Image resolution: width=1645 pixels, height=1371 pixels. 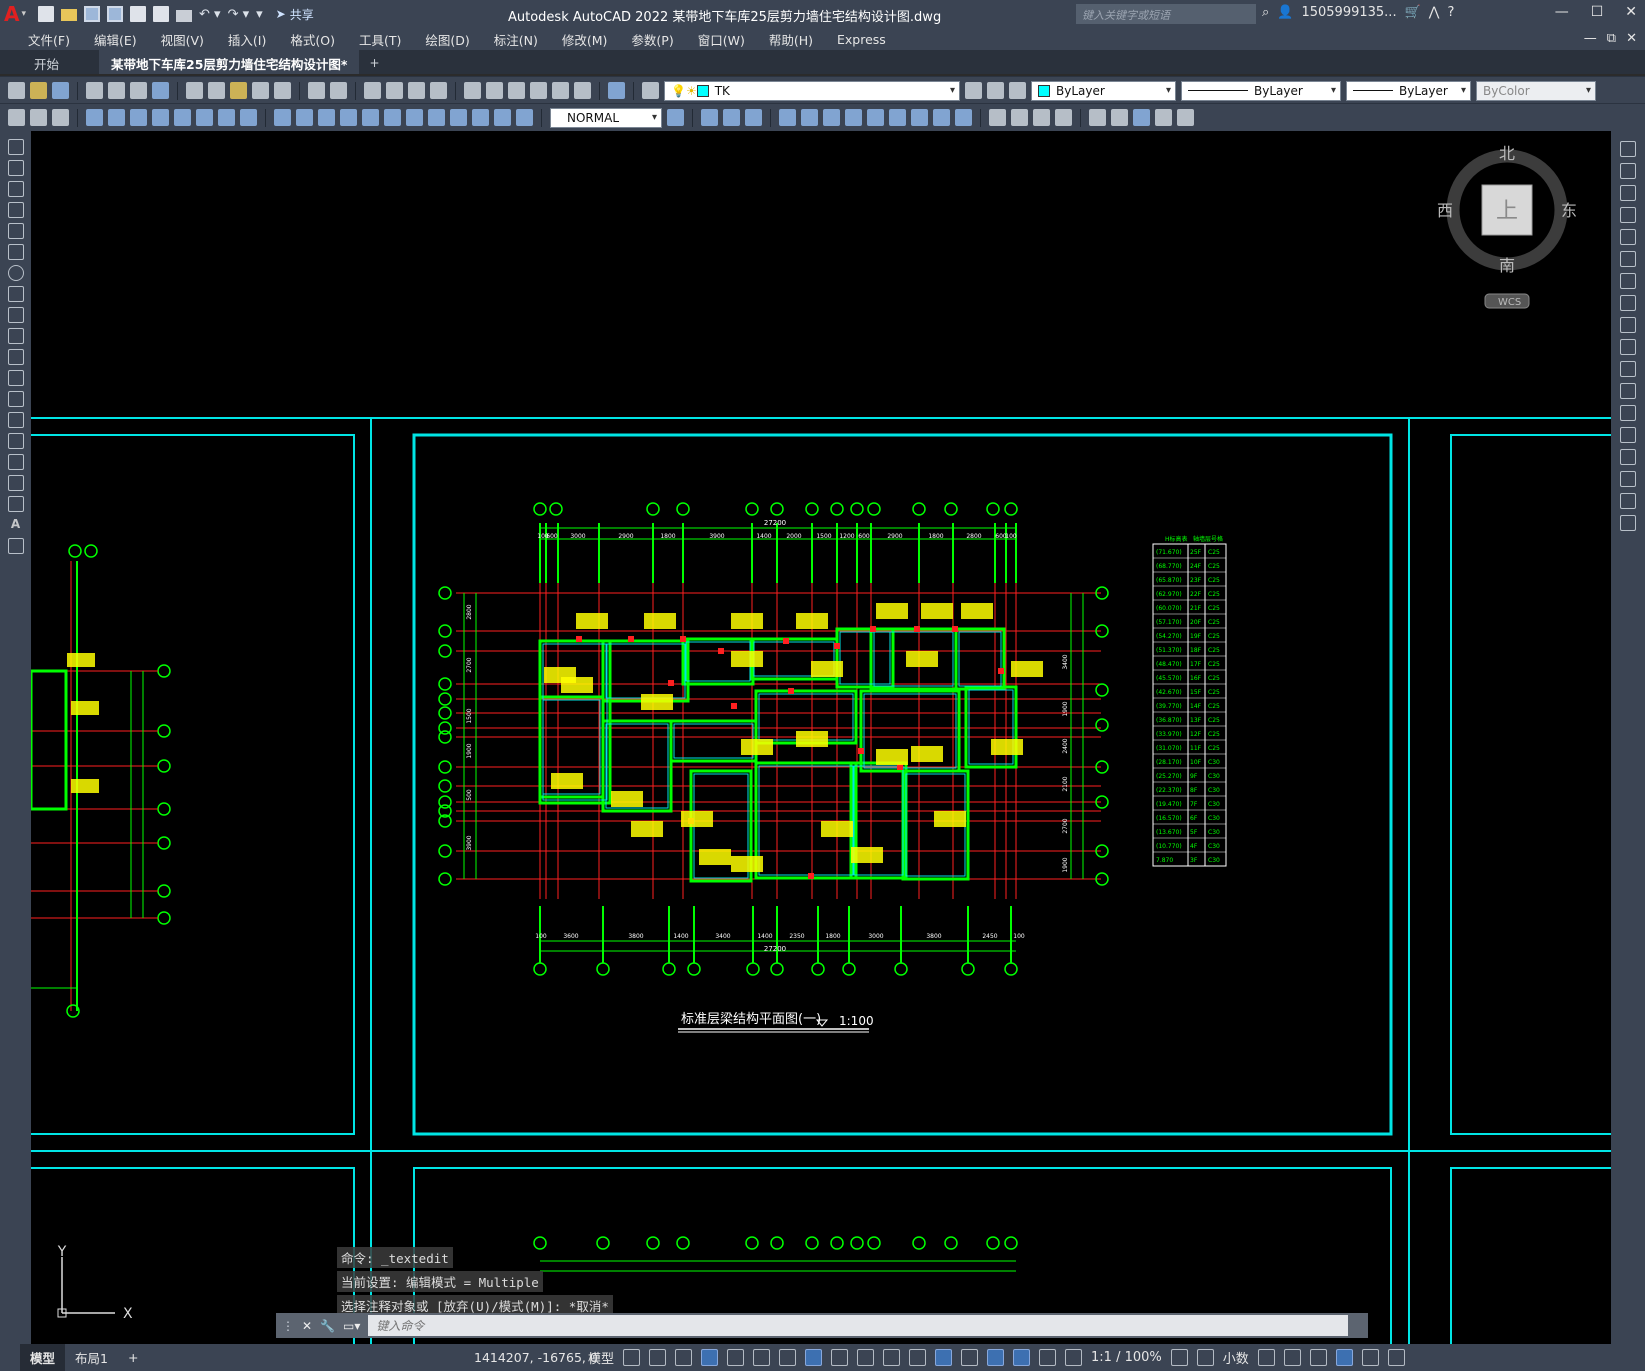 What do you see at coordinates (1163, 117) in the screenshot?
I see `walk-icon` at bounding box center [1163, 117].